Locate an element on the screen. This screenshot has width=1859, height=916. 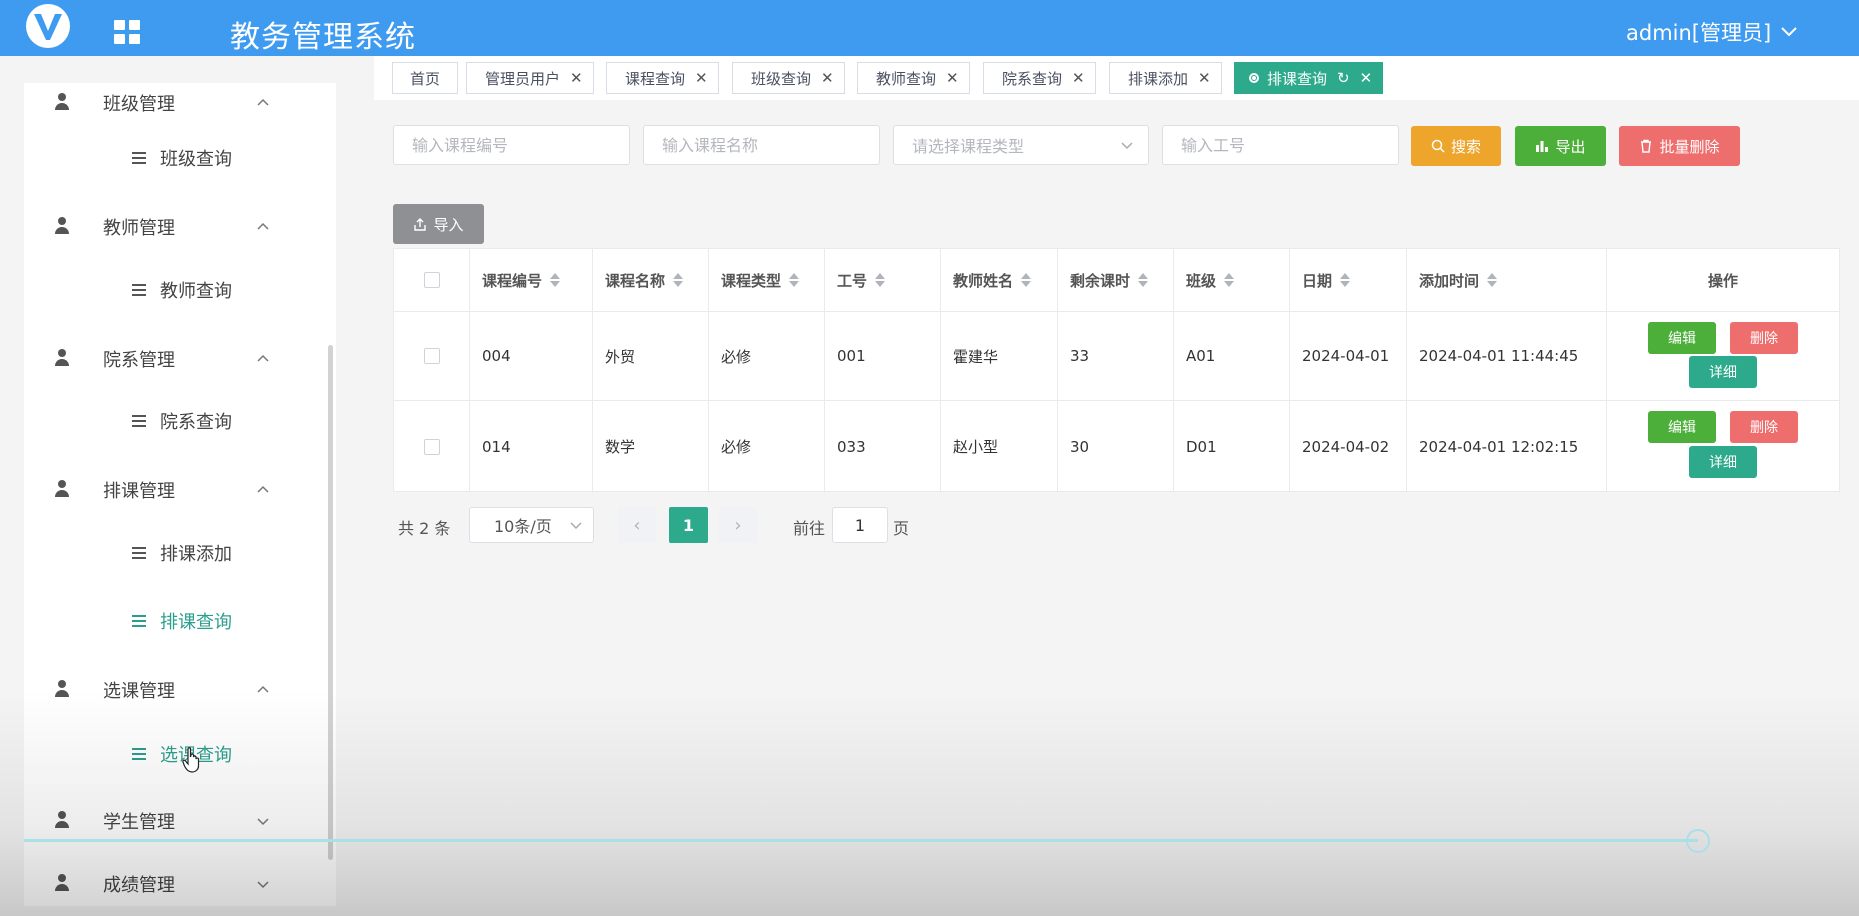
staff-no-input is located at coordinates (1280, 145).